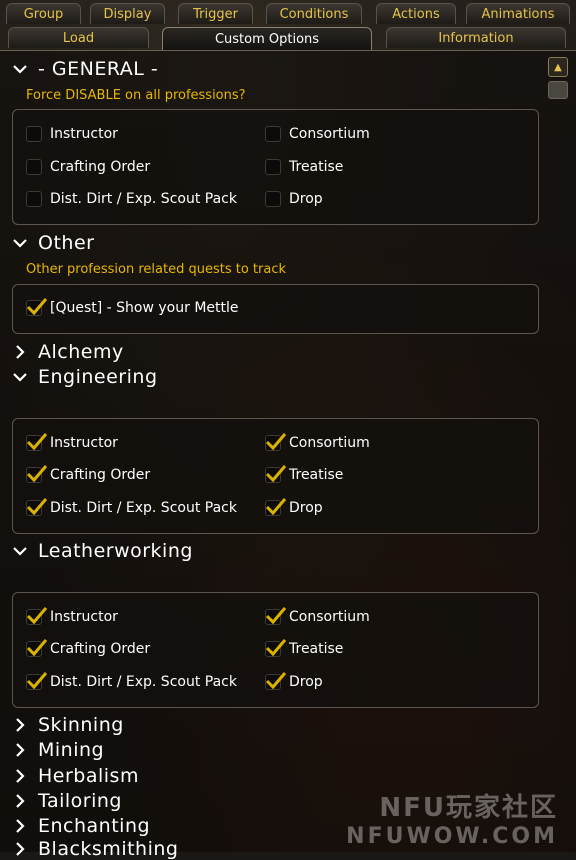  I want to click on general-dist-dirt-checkbox, so click(34, 199).